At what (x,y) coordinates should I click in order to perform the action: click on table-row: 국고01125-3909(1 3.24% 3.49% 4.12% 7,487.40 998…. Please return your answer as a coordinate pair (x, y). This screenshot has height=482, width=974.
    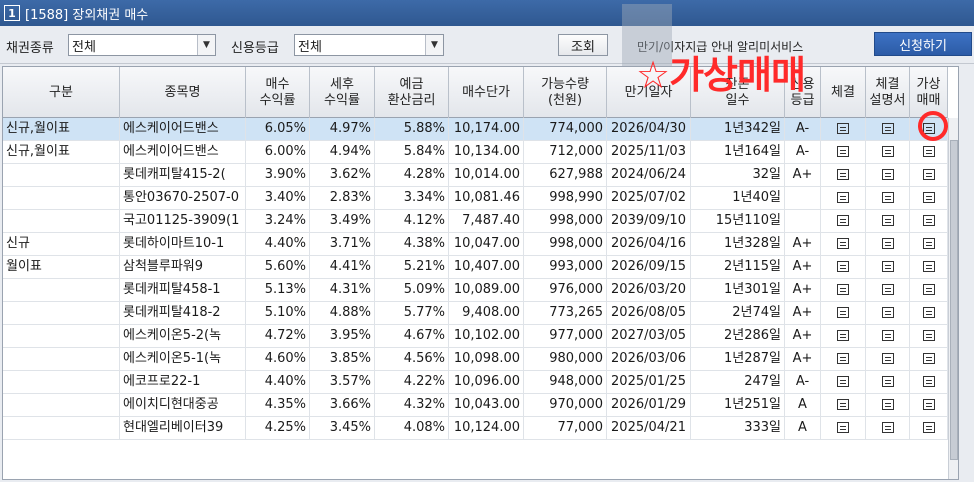
    Looking at the image, I should click on (475, 221).